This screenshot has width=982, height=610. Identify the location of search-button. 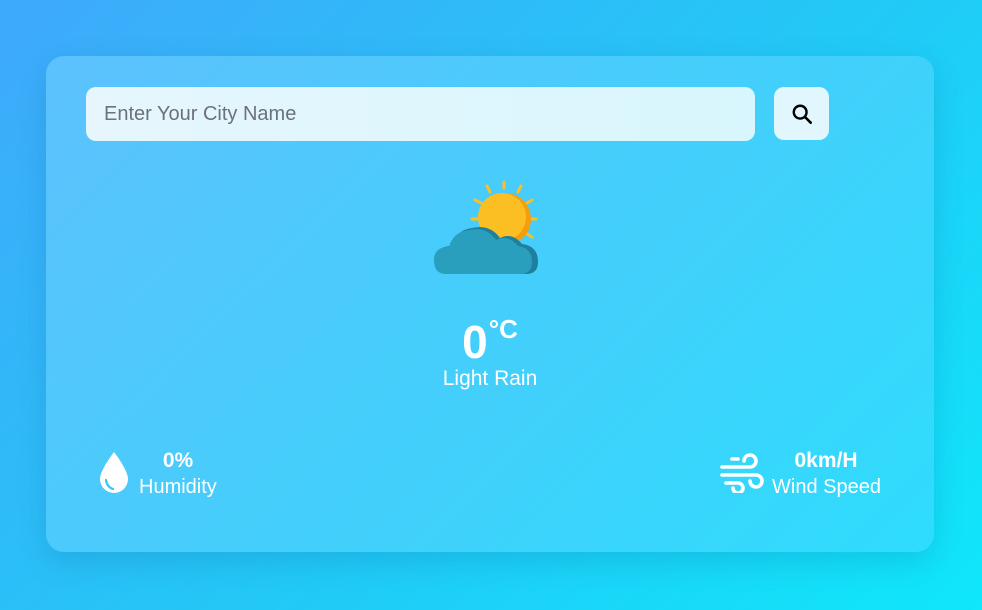
(801, 113).